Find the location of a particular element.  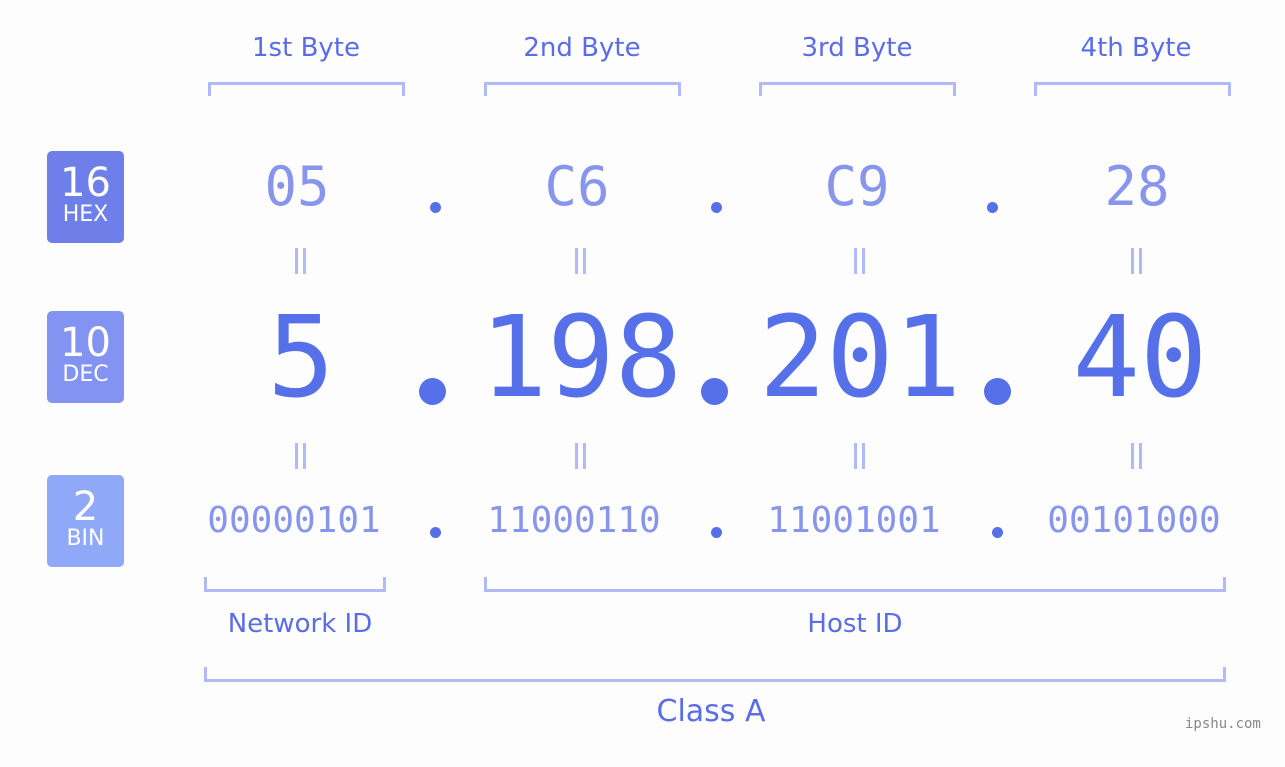

dec-base-number: 10 is located at coordinates (85, 343).